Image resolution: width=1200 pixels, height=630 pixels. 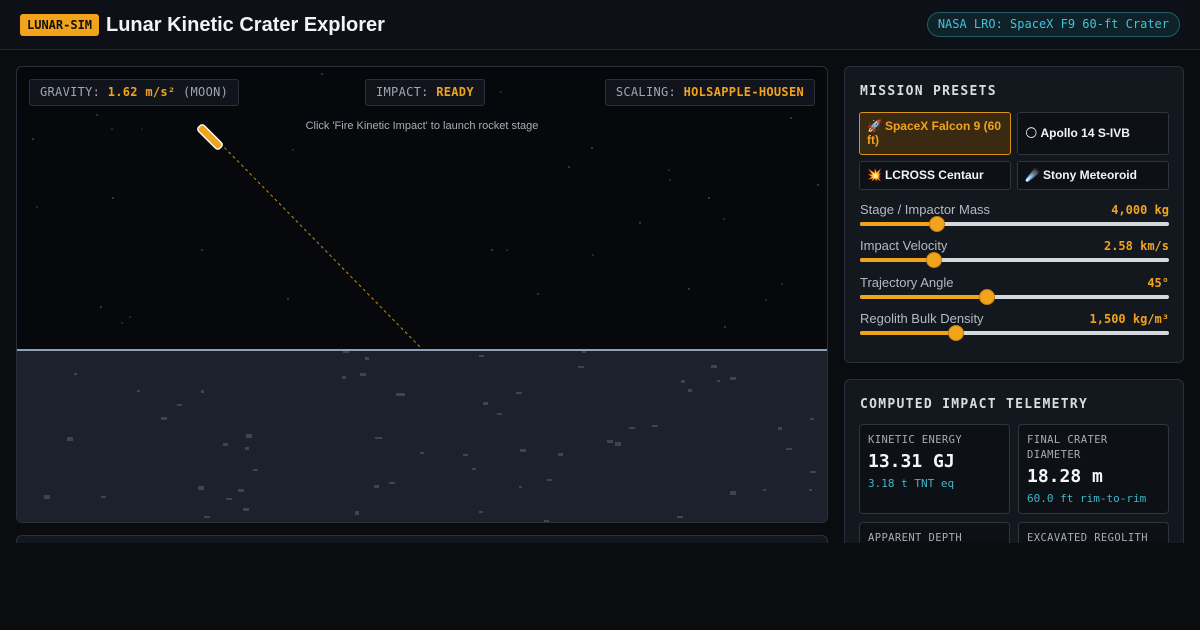 I want to click on logo-badge: LUNAR-SIM, so click(x=60, y=25).